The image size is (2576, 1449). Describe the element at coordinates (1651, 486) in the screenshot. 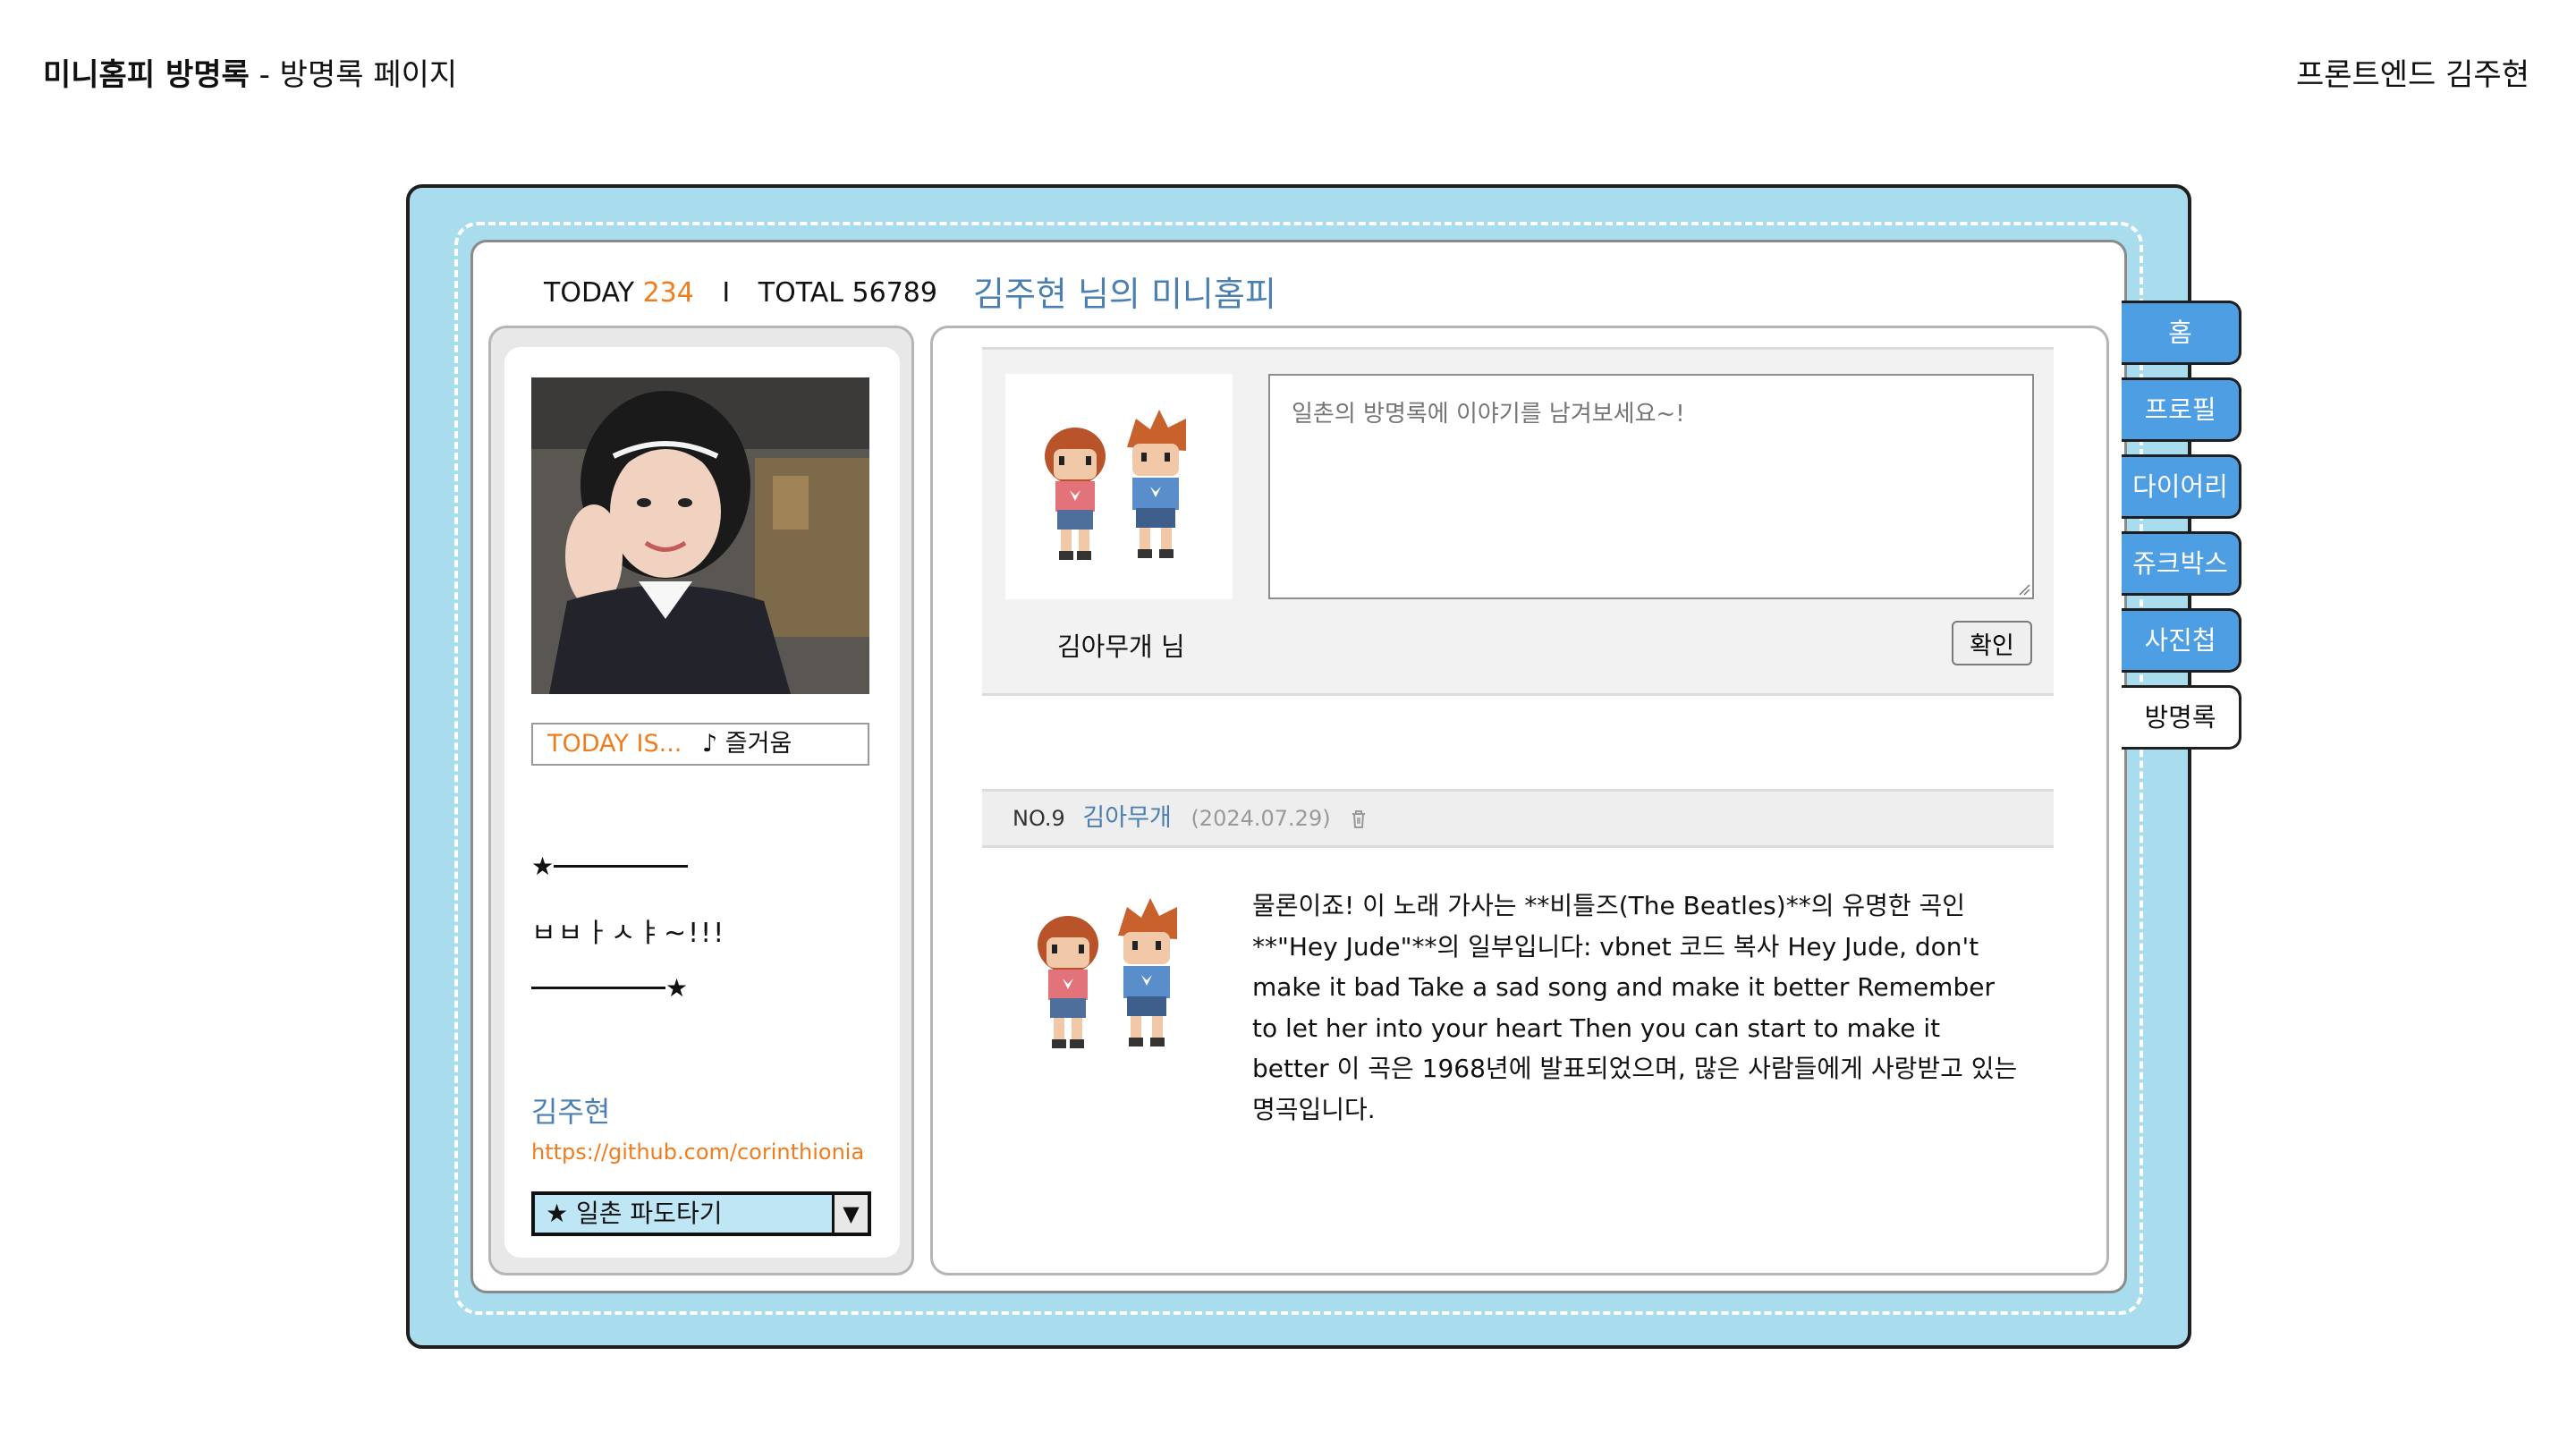

I see `guestbook-input` at that location.